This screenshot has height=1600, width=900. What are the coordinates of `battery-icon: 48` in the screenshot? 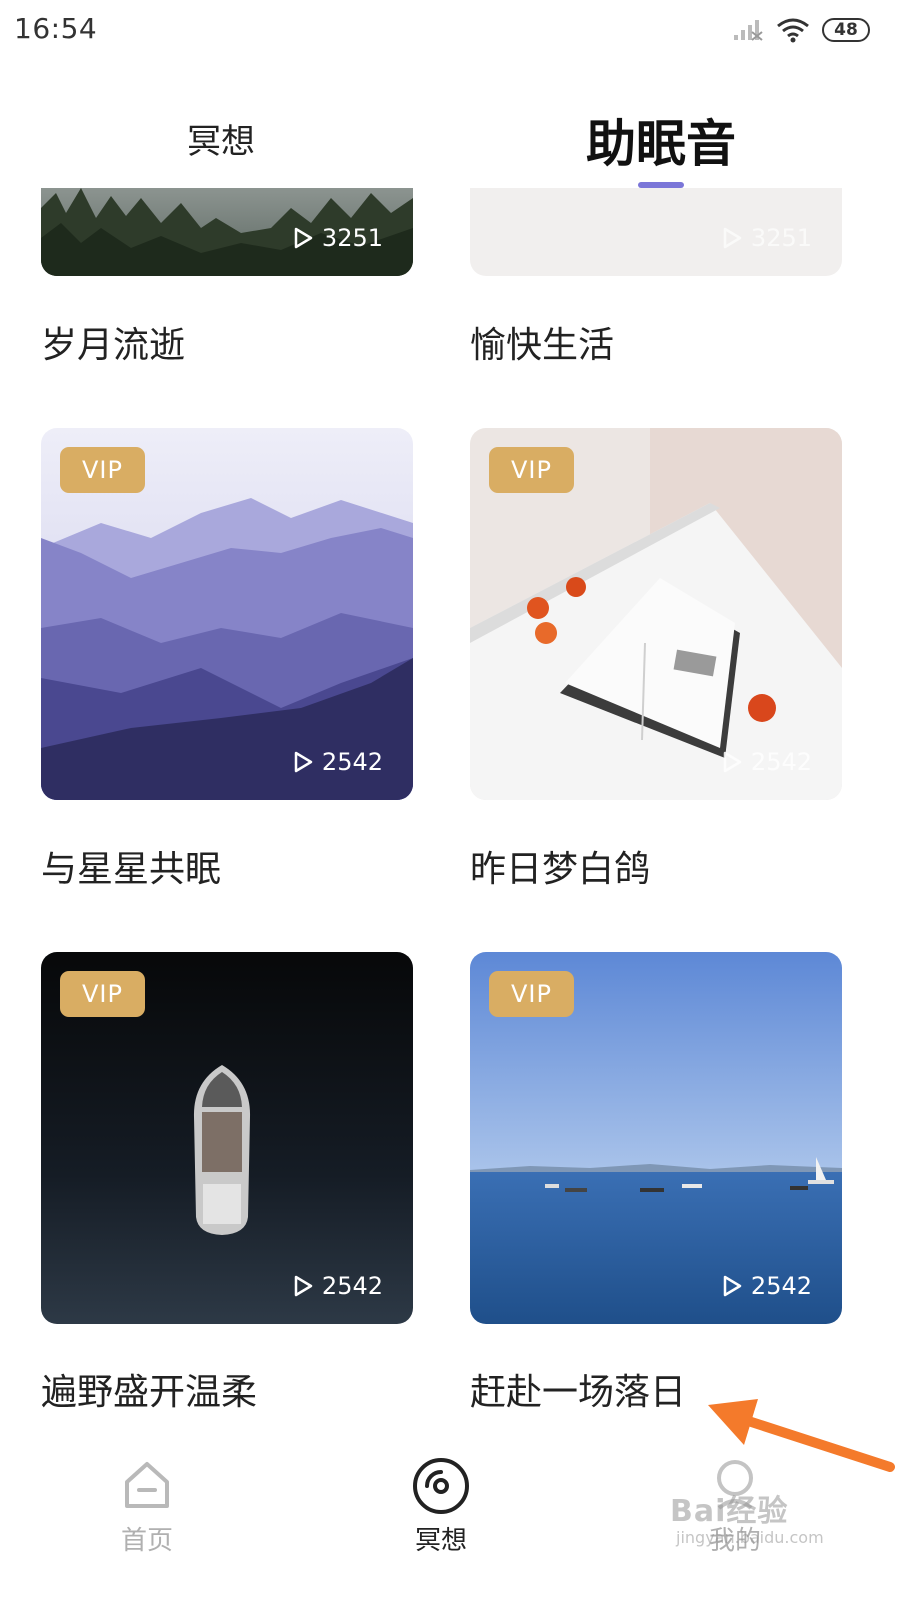 It's located at (846, 30).